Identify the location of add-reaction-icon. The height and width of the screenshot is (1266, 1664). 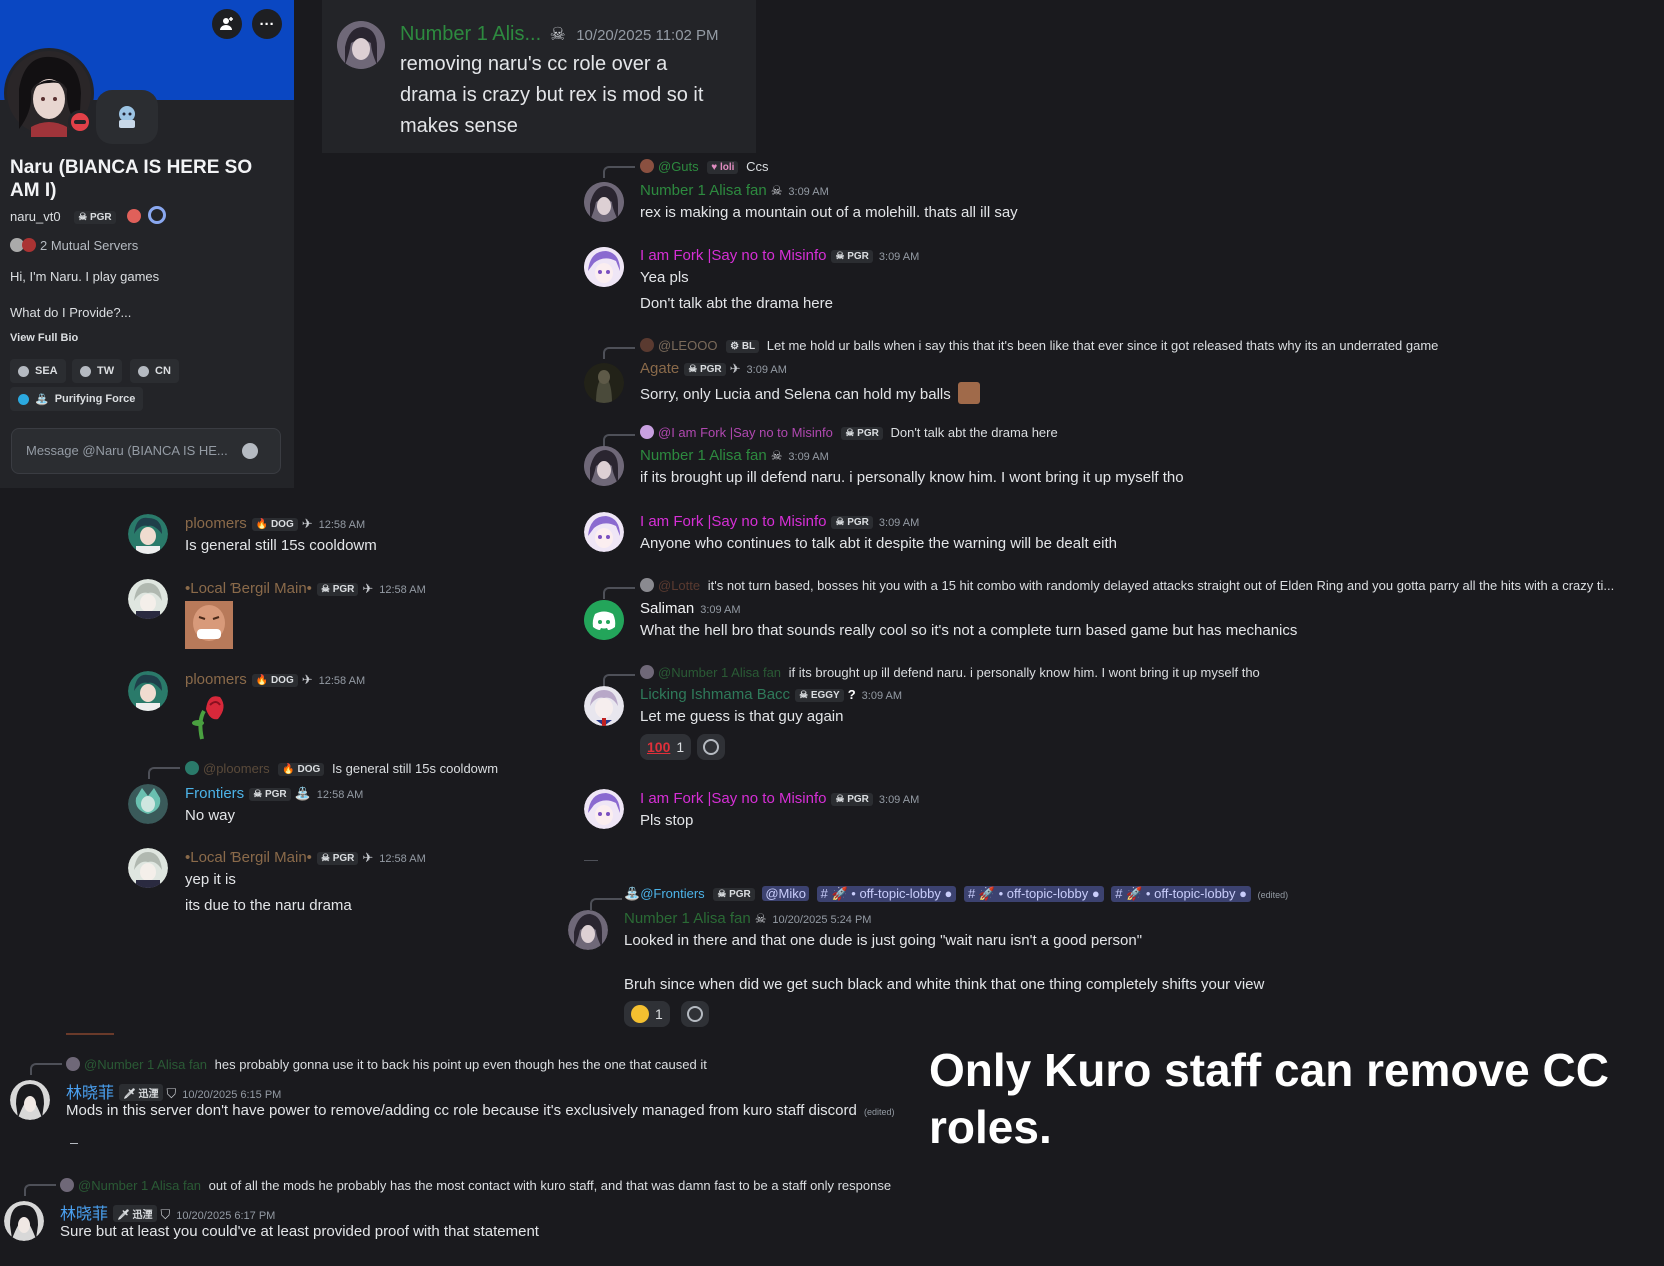
(695, 1014).